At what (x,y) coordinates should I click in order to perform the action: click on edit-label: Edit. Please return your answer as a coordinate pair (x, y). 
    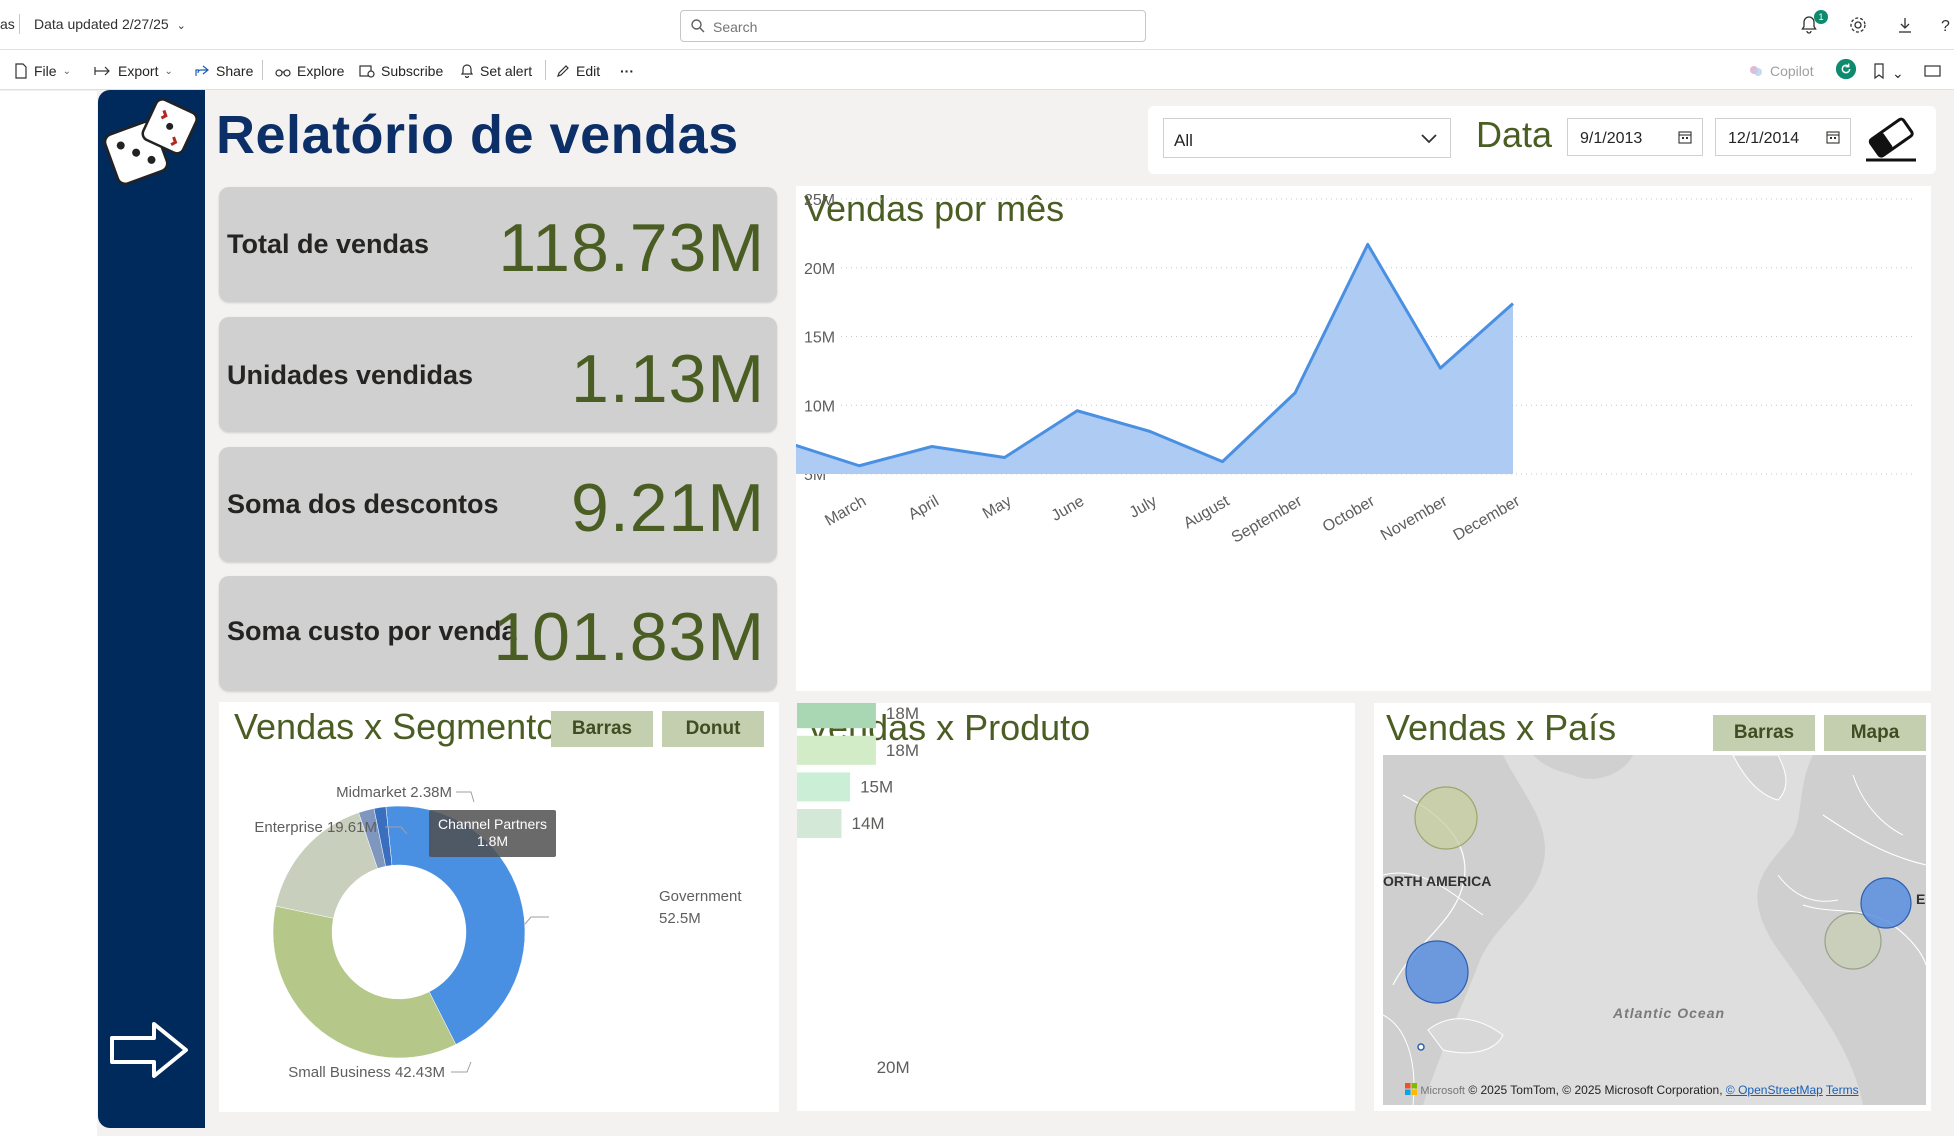
    Looking at the image, I should click on (588, 71).